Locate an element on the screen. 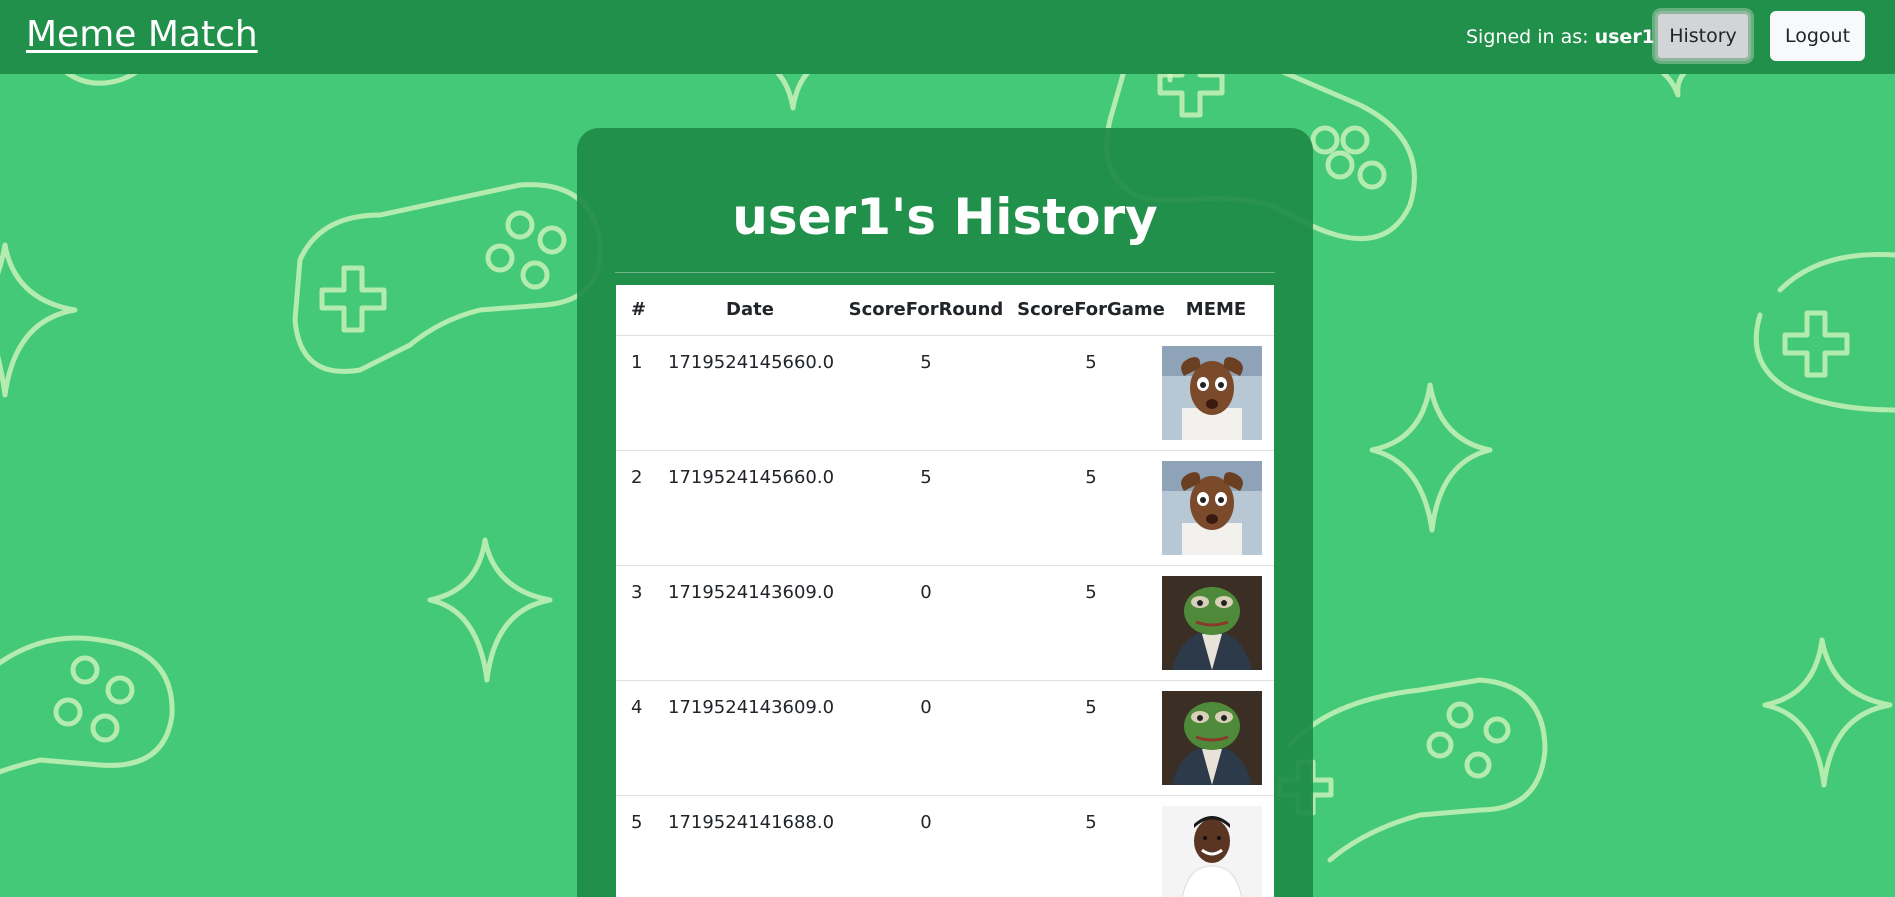  table-row: 2 1719524145660.0 5 5 is located at coordinates (945, 508).